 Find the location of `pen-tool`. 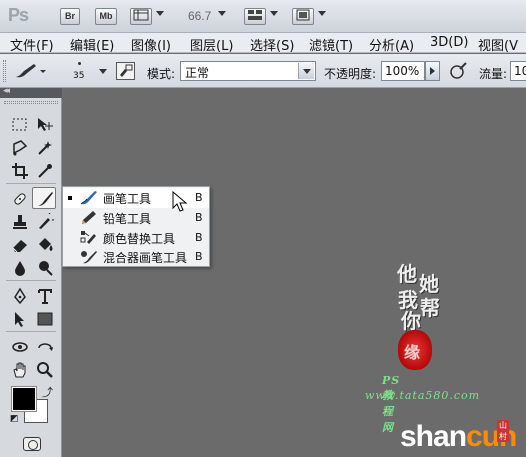

pen-tool is located at coordinates (20, 296).